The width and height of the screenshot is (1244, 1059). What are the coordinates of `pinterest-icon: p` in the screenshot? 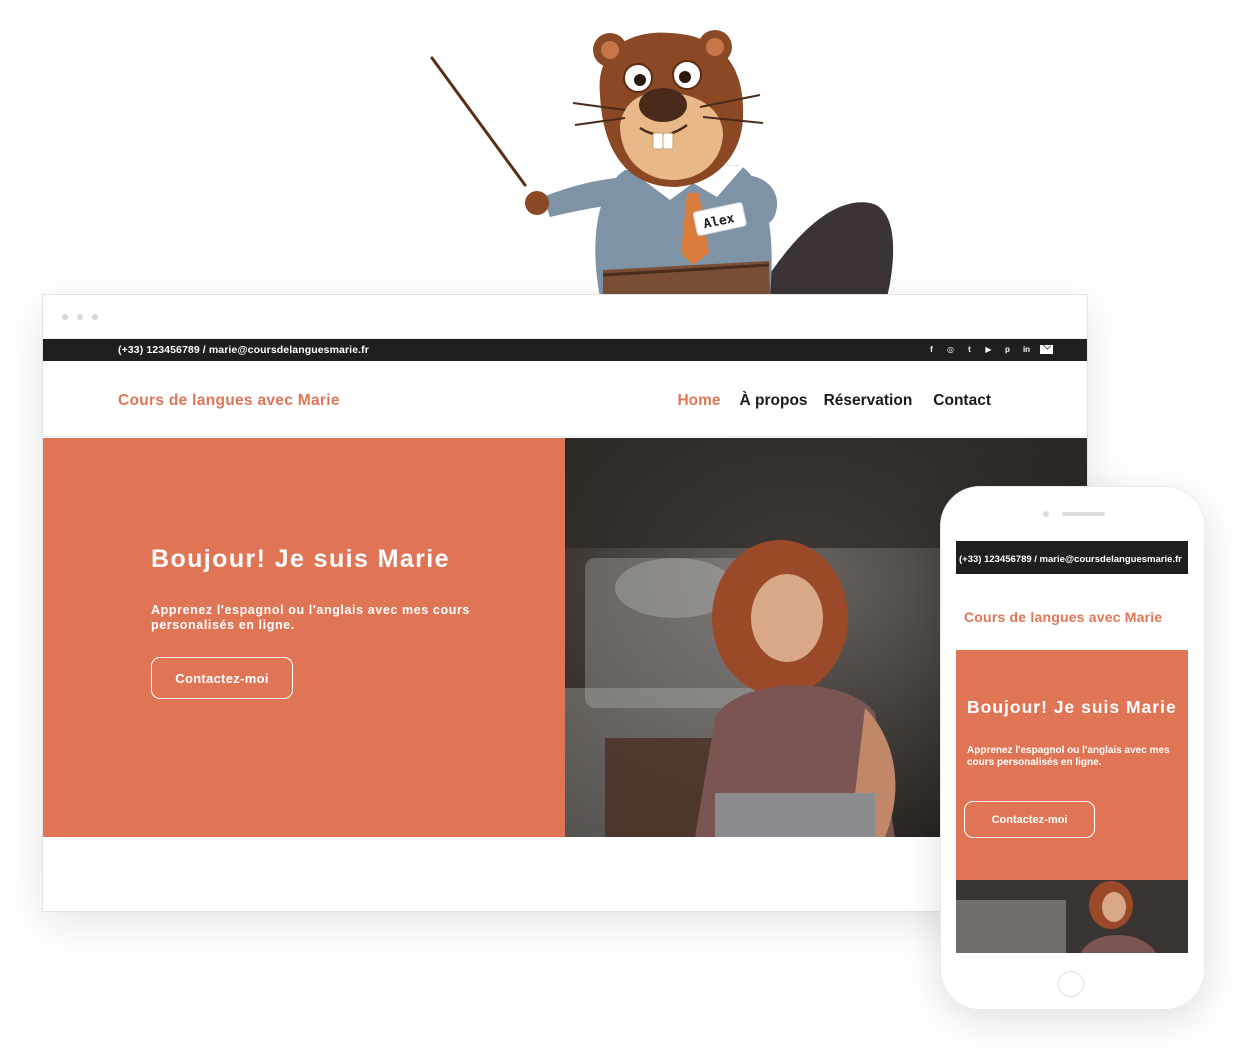 It's located at (1007, 349).